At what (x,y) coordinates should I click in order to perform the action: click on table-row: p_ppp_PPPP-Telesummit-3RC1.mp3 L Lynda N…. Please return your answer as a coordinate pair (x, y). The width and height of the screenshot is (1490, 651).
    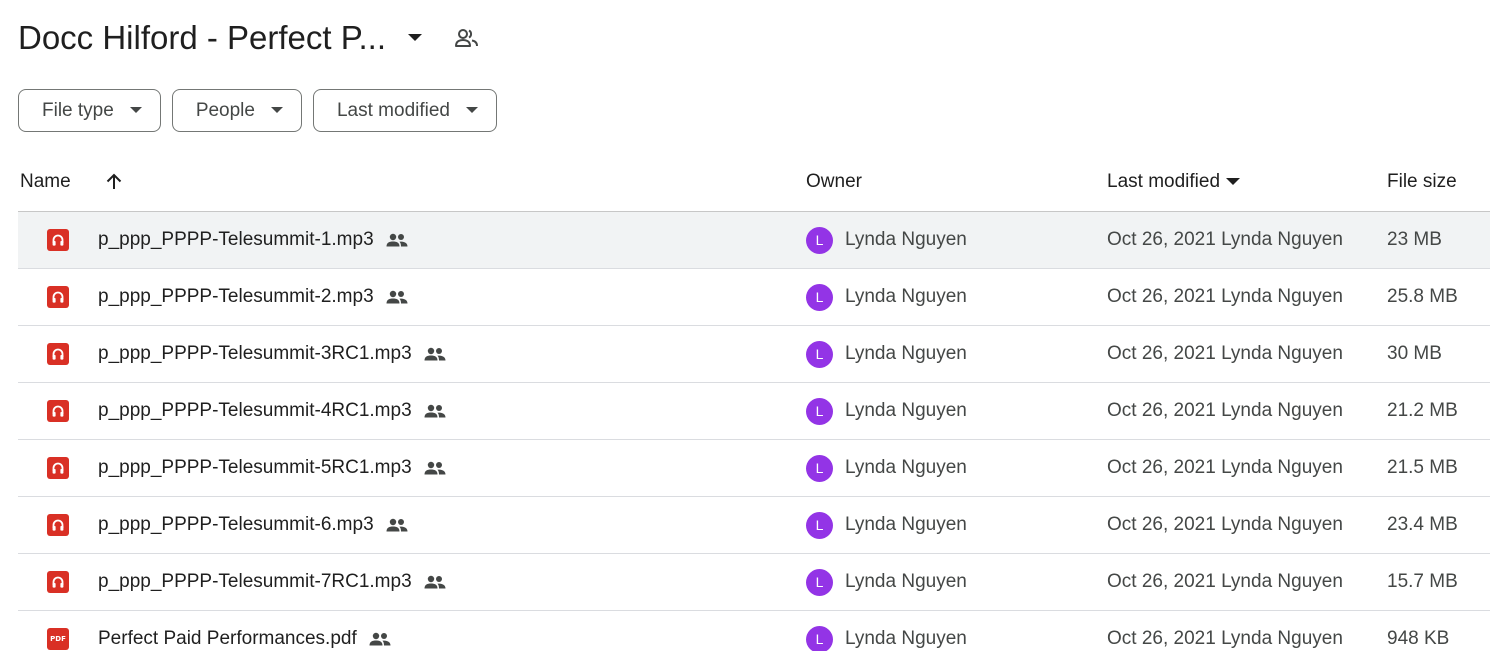
    Looking at the image, I should click on (754, 354).